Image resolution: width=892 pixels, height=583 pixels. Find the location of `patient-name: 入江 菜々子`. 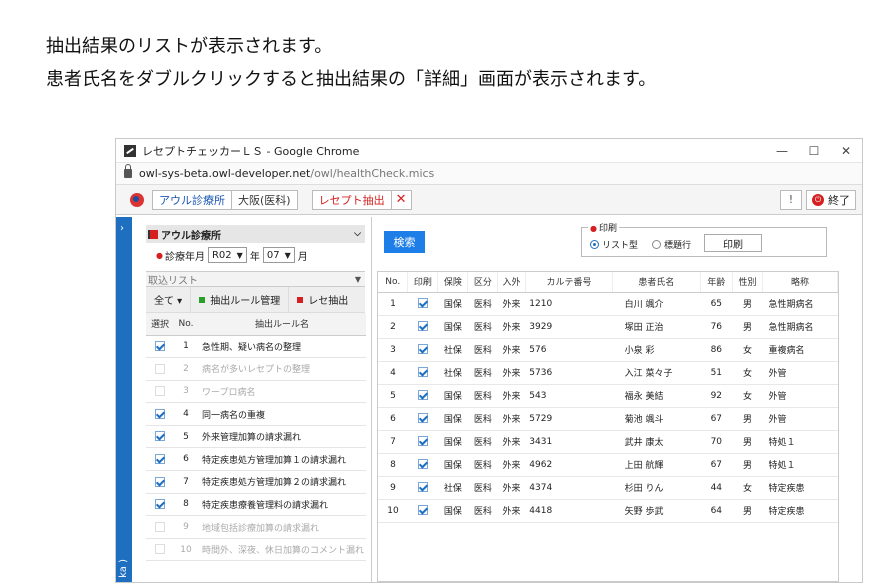

patient-name: 入江 菜々子 is located at coordinates (656, 373).